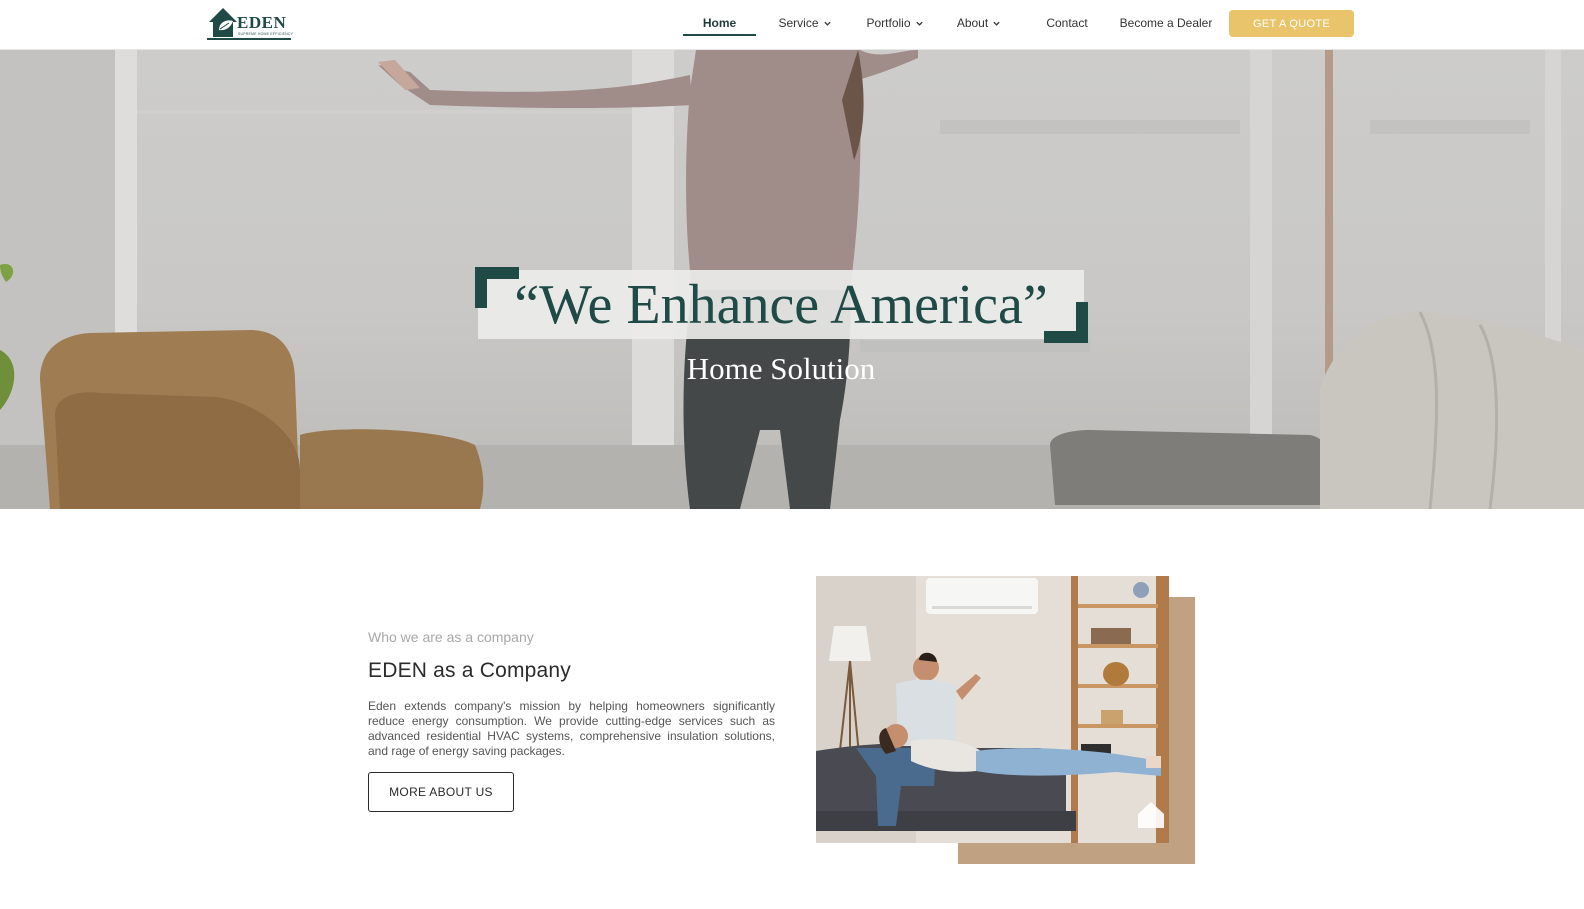 The width and height of the screenshot is (1584, 909). Describe the element at coordinates (497, 287) in the screenshot. I see `hero-bracket-top-left` at that location.